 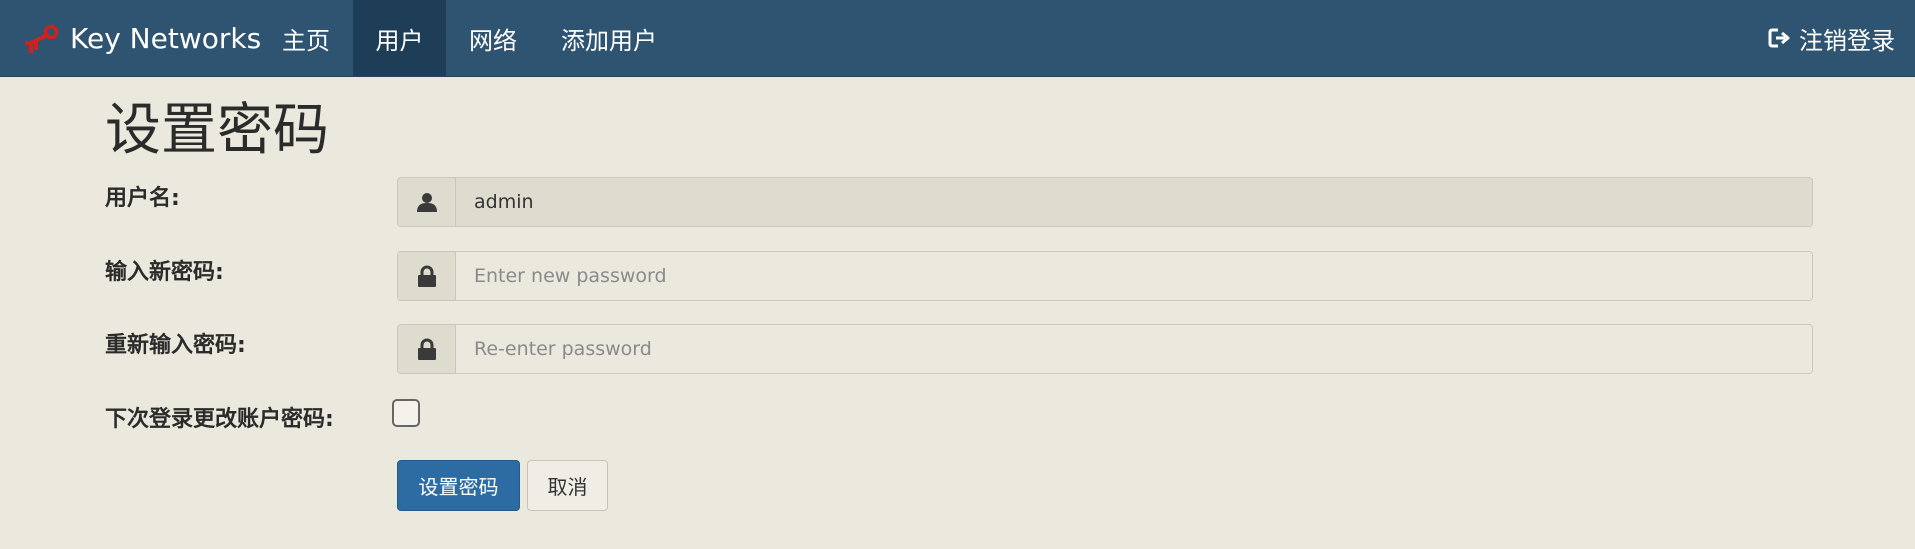 I want to click on nav-users: 用户, so click(x=399, y=38).